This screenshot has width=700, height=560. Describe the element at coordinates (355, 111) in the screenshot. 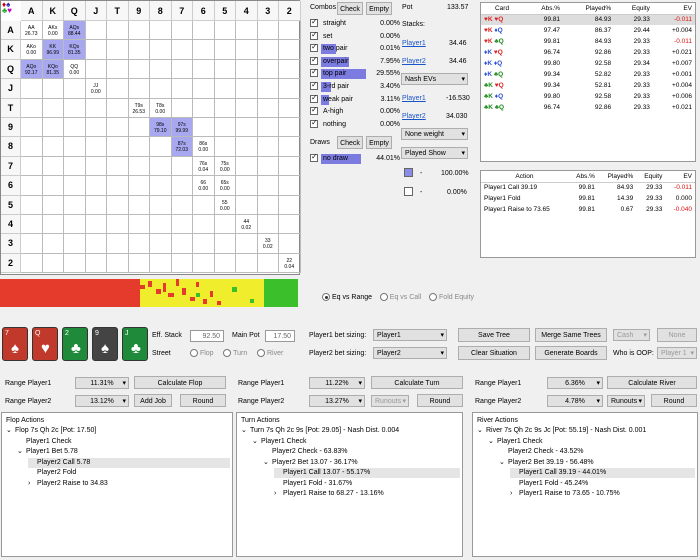

I see `combo-row-A-high: A-high 0.00%` at that location.